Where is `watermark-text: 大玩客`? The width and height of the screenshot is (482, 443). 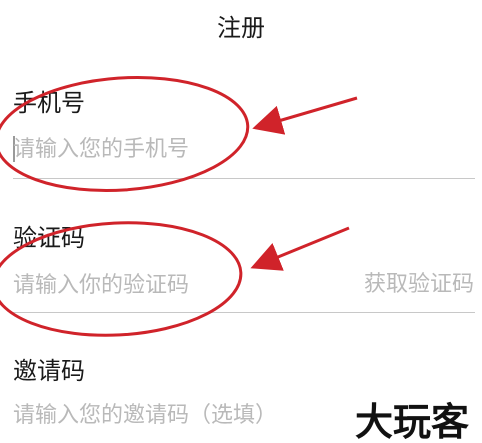
watermark-text: 大玩客 is located at coordinates (412, 421).